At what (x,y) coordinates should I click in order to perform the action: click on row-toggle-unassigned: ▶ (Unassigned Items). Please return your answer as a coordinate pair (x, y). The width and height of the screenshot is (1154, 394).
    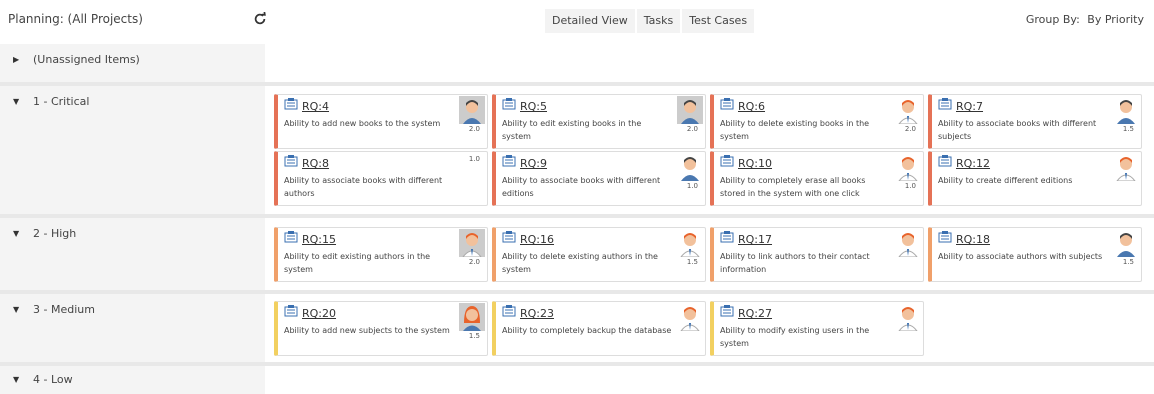
    Looking at the image, I should click on (76, 59).